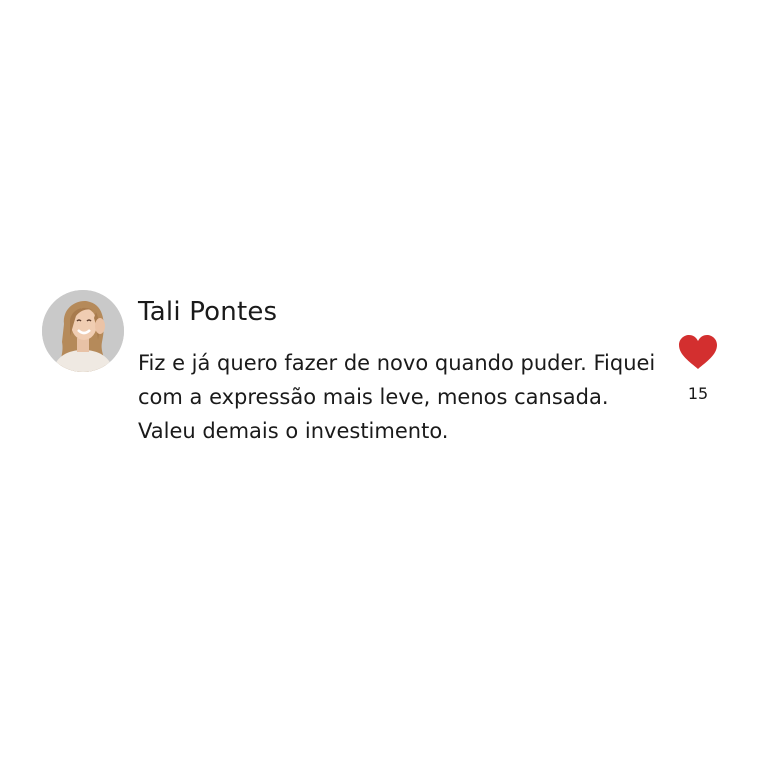 The width and height of the screenshot is (768, 768). I want to click on avatar, so click(83, 331).